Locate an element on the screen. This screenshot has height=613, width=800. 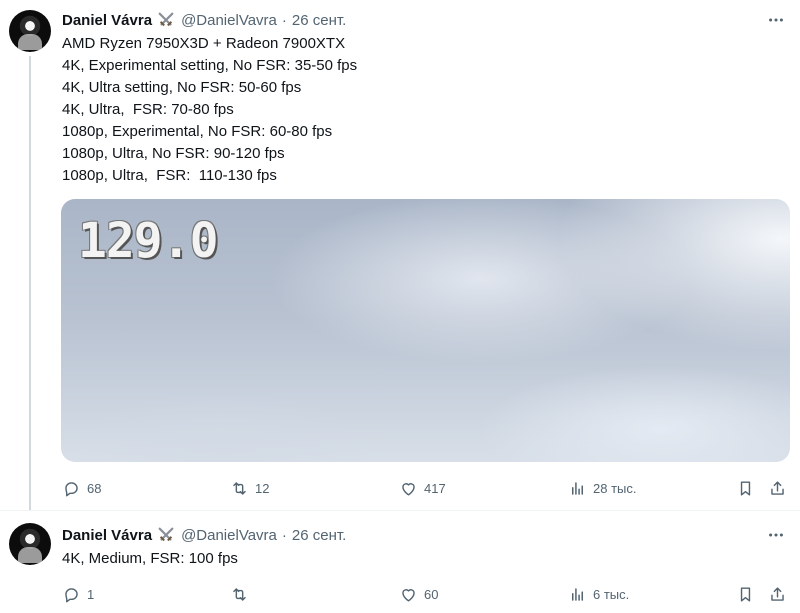
reply-button: 68 is located at coordinates (81, 488).